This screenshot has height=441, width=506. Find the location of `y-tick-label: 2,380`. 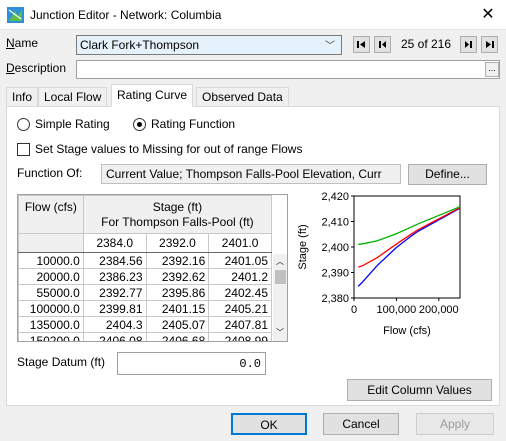

y-tick-label: 2,380 is located at coordinates (335, 299).